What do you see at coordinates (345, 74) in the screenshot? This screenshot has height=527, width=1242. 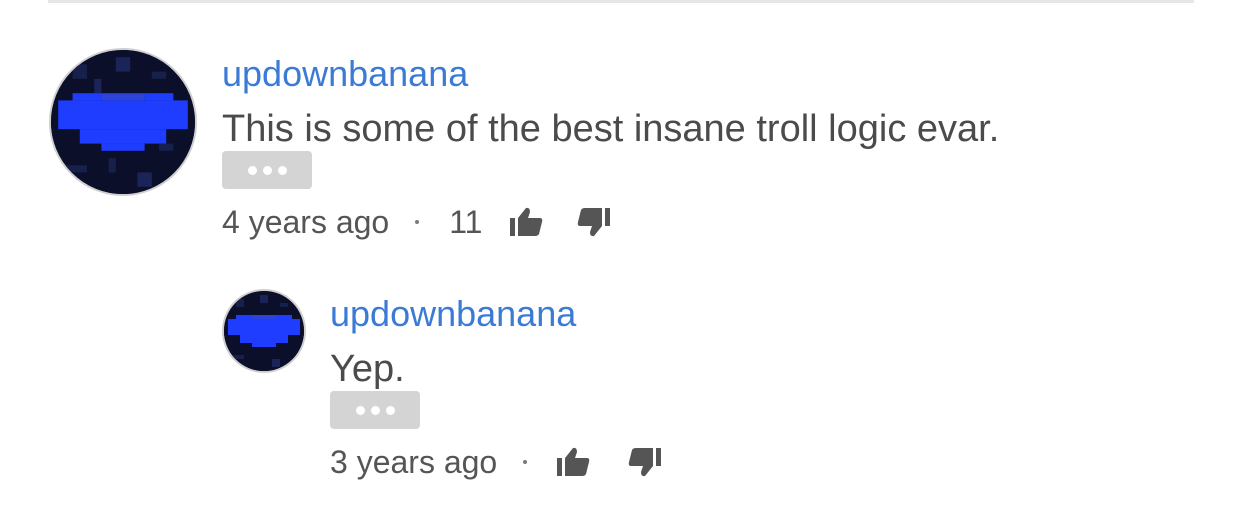 I see `comment-author: updownbanana` at bounding box center [345, 74].